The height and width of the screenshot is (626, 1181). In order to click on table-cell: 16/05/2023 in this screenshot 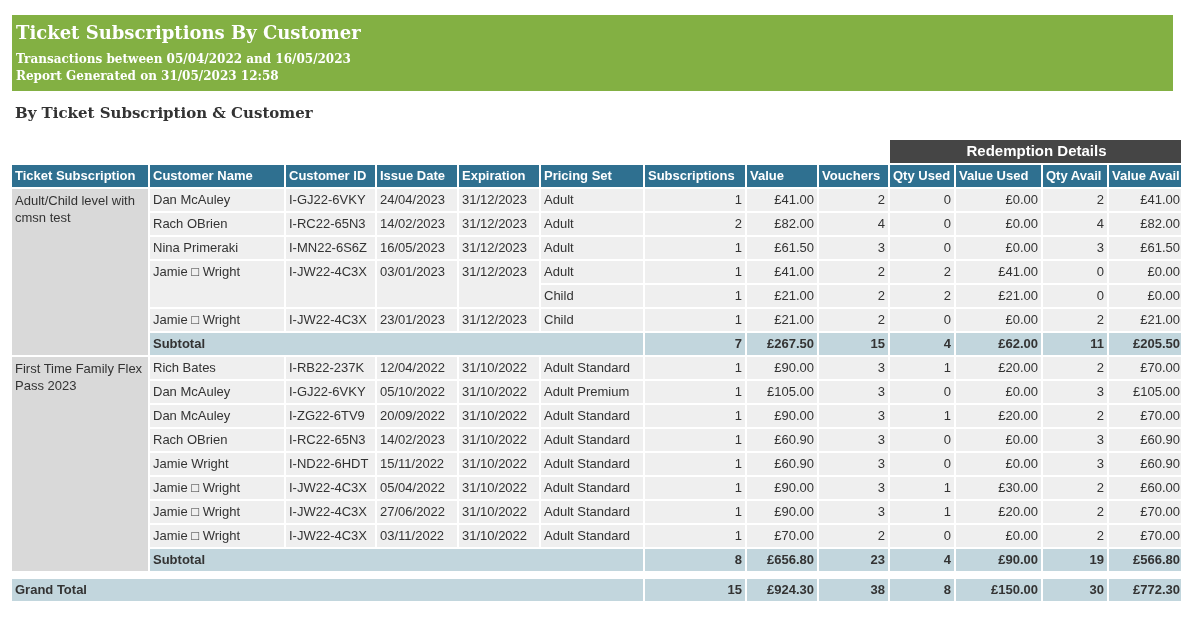, I will do `click(417, 248)`.